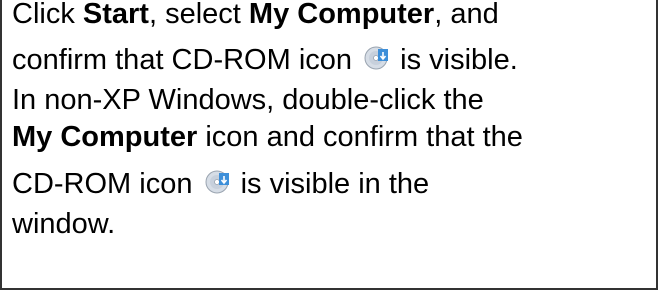 This screenshot has width=662, height=293. What do you see at coordinates (64, 224) in the screenshot?
I see `text-segment: window.` at bounding box center [64, 224].